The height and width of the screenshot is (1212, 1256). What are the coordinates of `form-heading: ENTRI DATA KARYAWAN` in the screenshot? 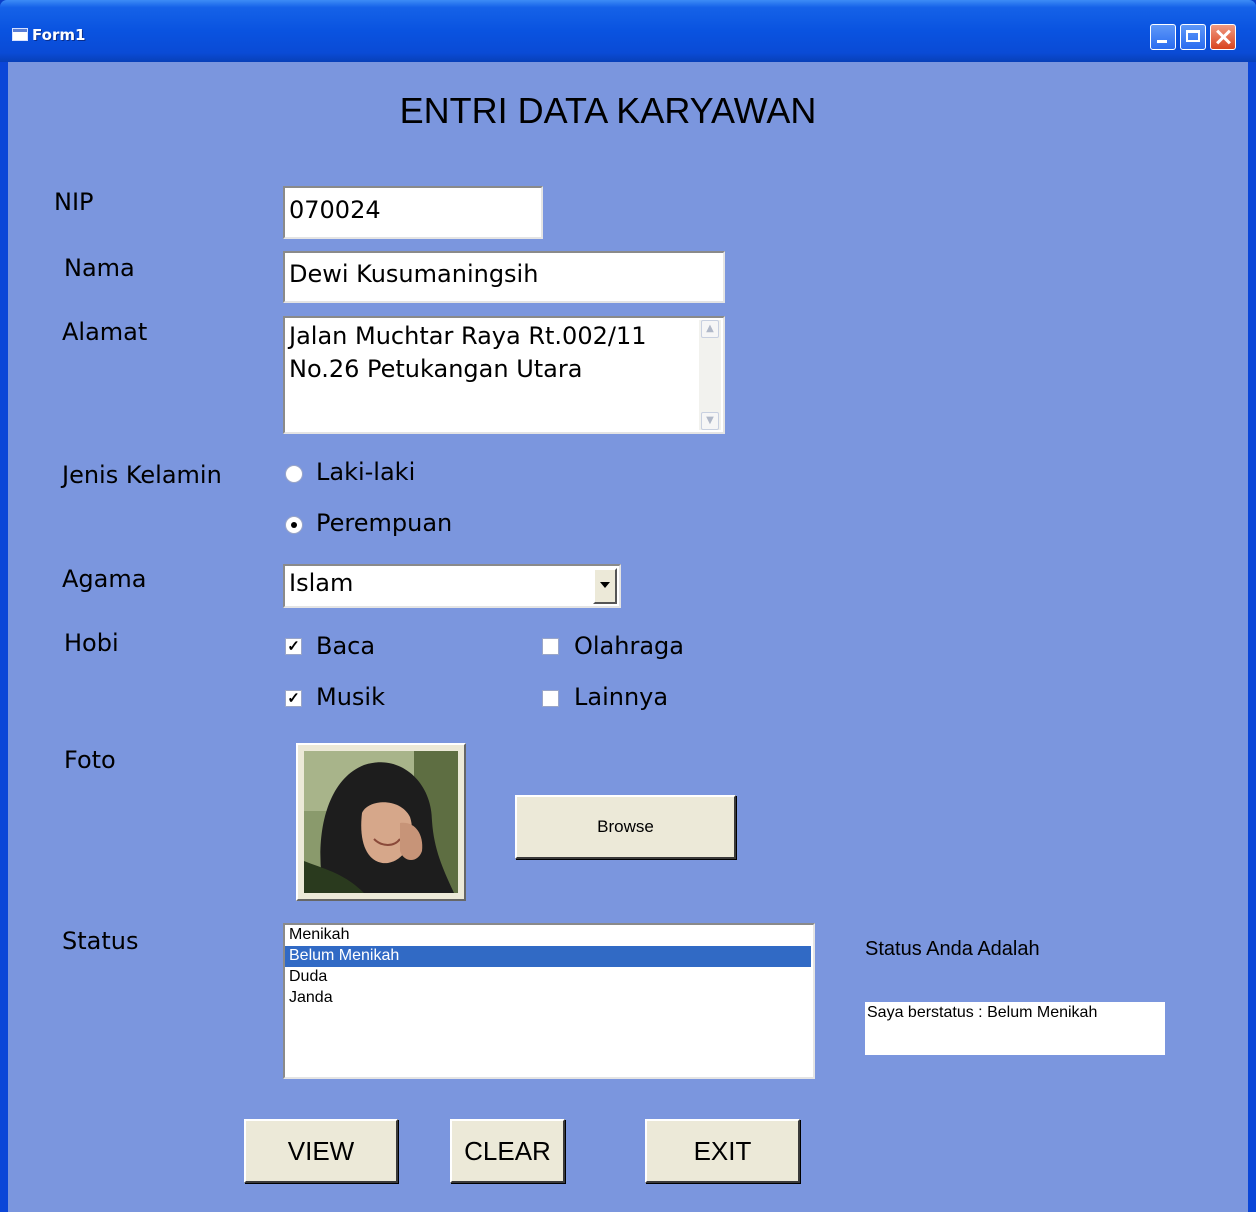 It's located at (608, 110).